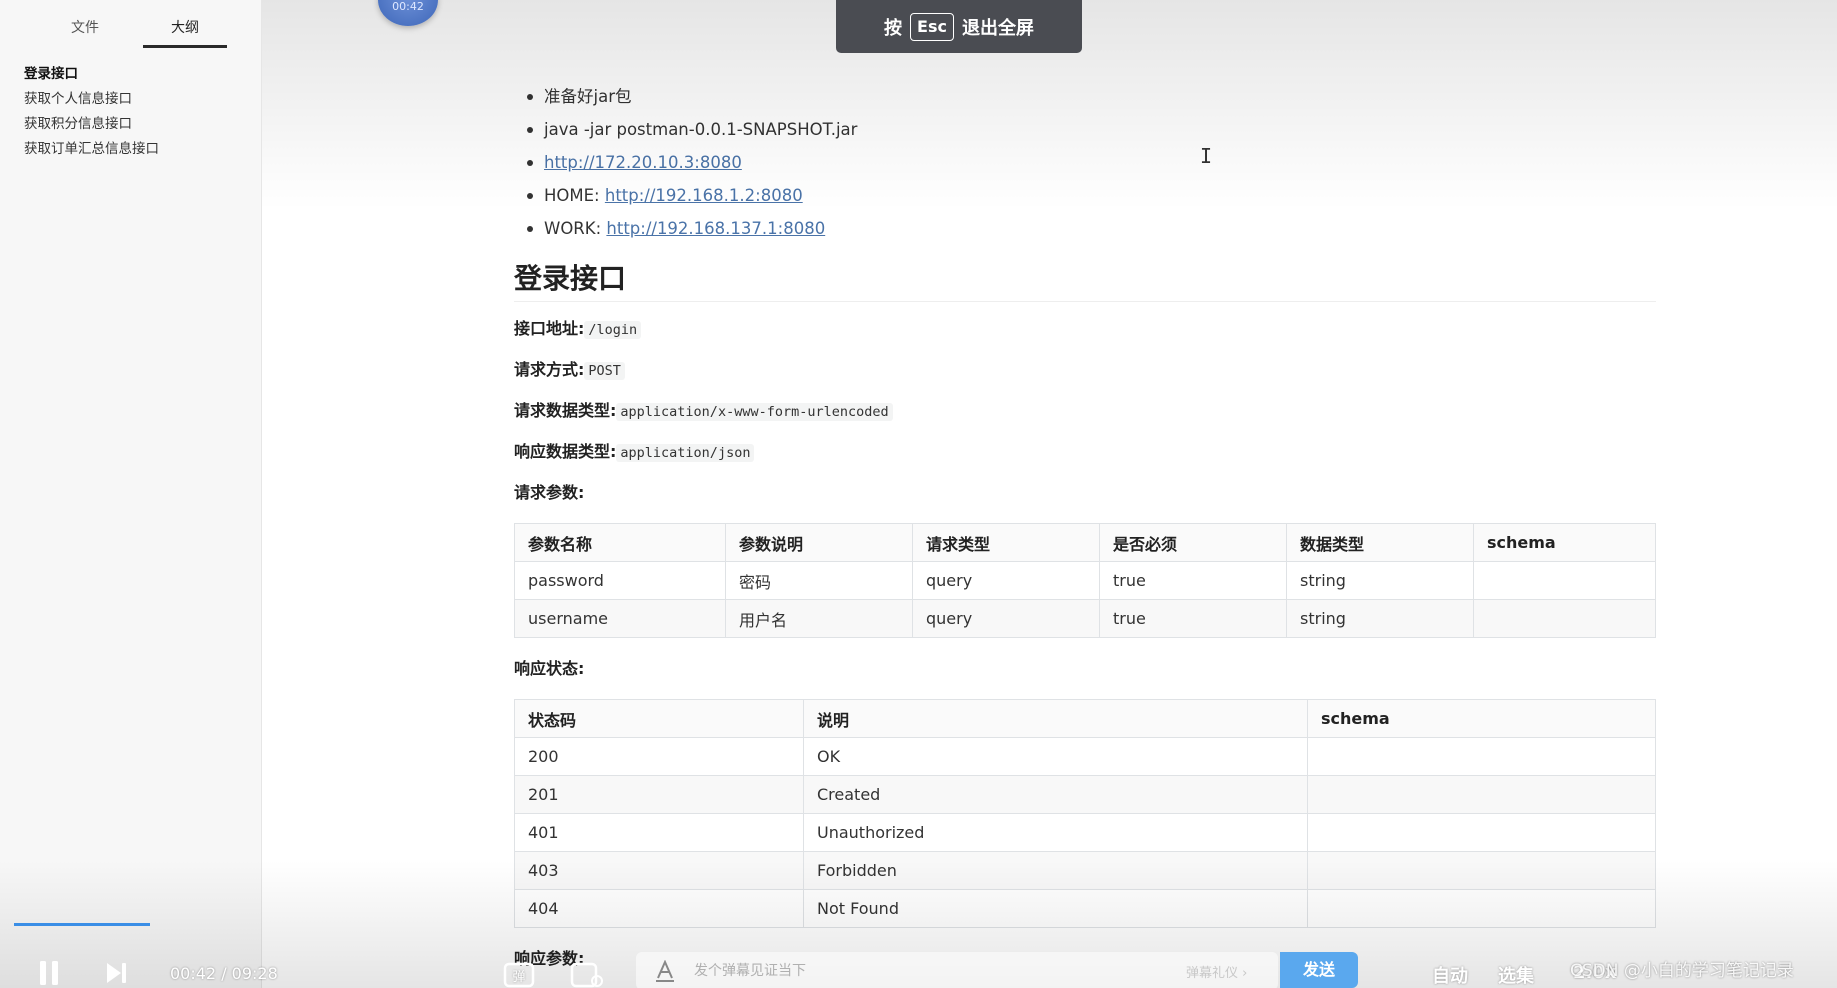 This screenshot has width=1837, height=988. I want to click on send-danmaku-button: 发送, so click(1319, 970).